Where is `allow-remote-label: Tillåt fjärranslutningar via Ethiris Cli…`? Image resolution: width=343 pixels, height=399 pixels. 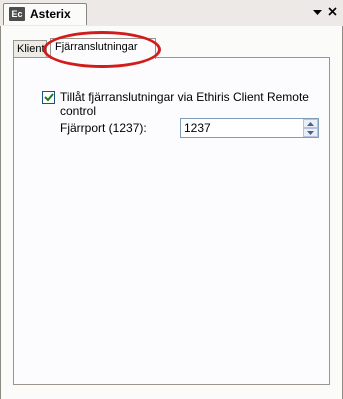
allow-remote-label: Tillåt fjärranslutningar via Ethiris Cli… is located at coordinates (184, 104).